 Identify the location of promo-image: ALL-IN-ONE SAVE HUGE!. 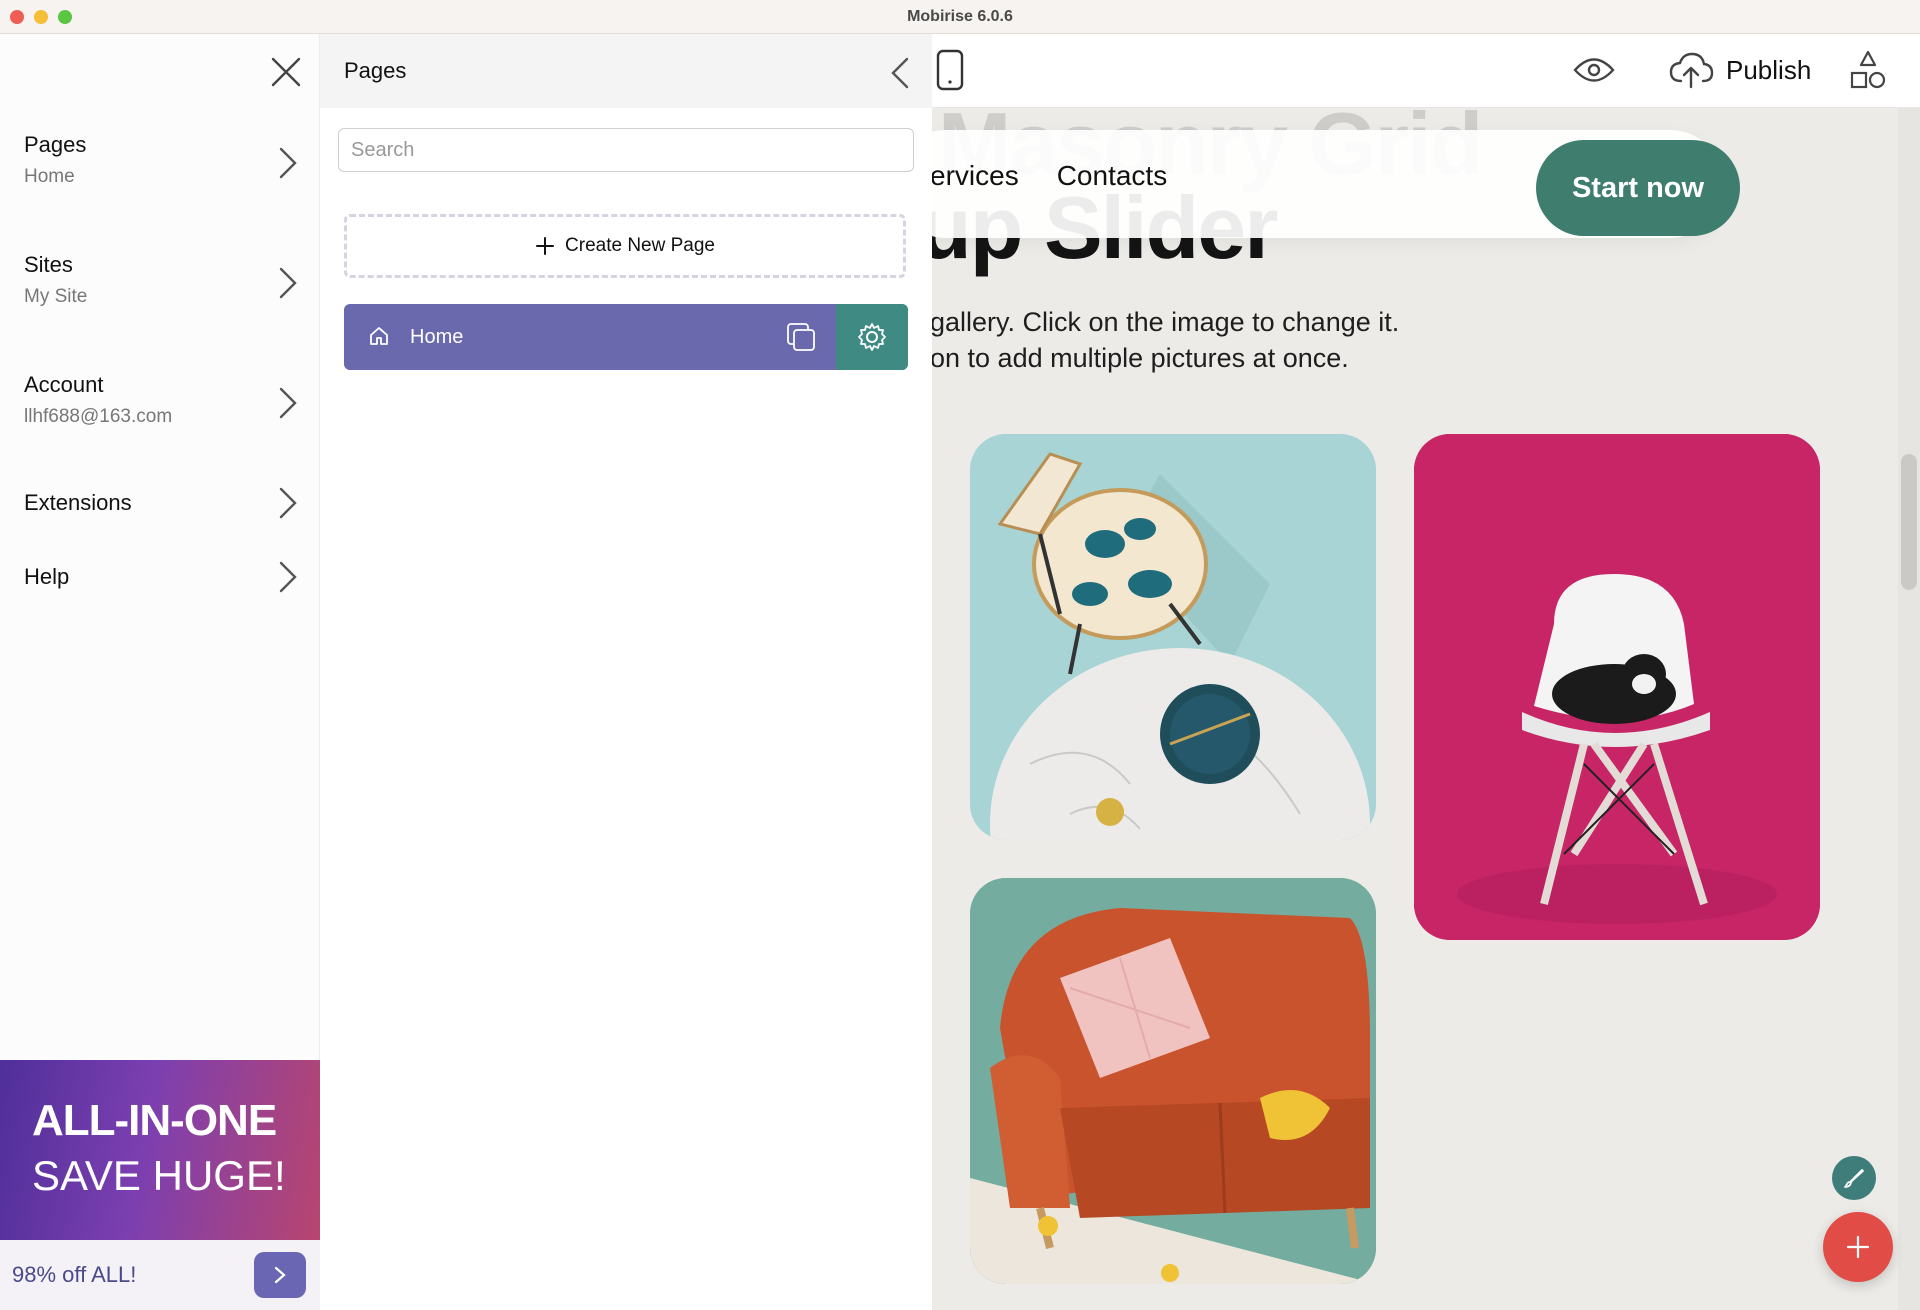
(160, 1150).